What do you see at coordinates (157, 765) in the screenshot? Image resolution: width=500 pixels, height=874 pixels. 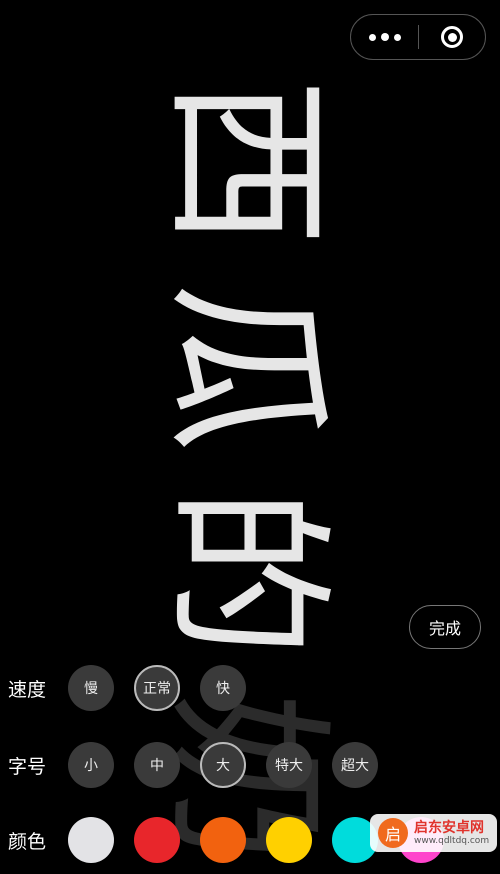 I see `size-option-medium: 中` at bounding box center [157, 765].